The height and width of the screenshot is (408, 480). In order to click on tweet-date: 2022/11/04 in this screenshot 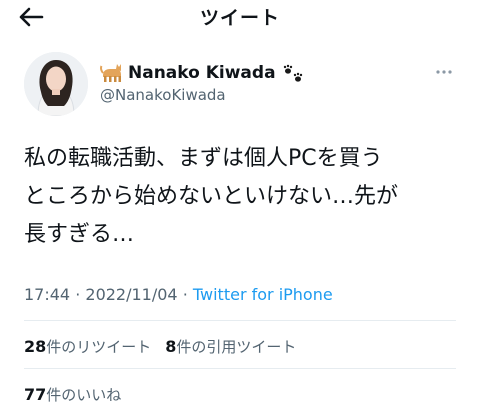, I will do `click(131, 294)`.